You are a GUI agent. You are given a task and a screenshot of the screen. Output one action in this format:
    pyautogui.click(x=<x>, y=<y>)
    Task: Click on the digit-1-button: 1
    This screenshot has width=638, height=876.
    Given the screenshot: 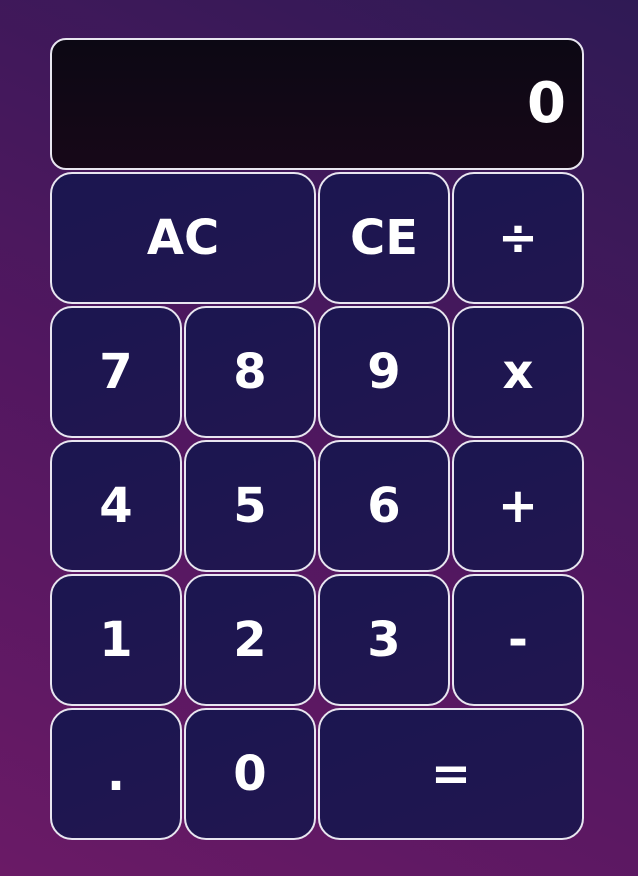 What is the action you would take?
    pyautogui.click(x=116, y=640)
    